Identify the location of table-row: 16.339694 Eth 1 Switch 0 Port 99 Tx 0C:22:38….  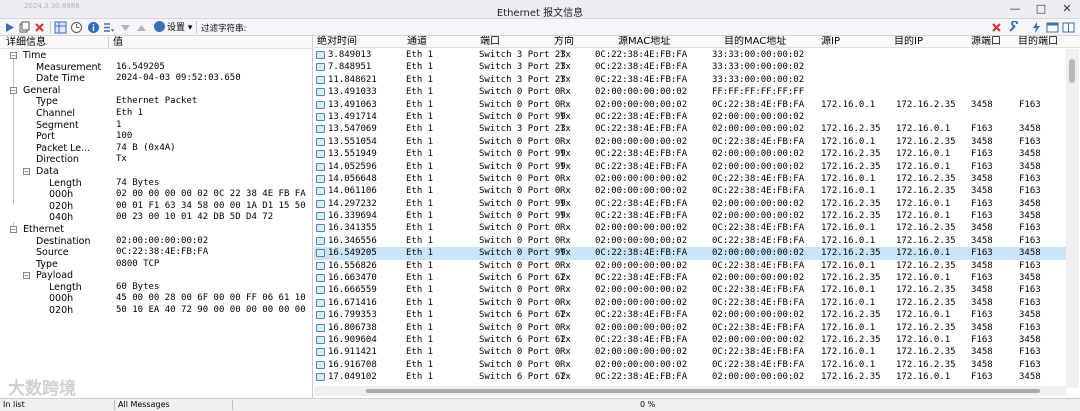
(690, 216).